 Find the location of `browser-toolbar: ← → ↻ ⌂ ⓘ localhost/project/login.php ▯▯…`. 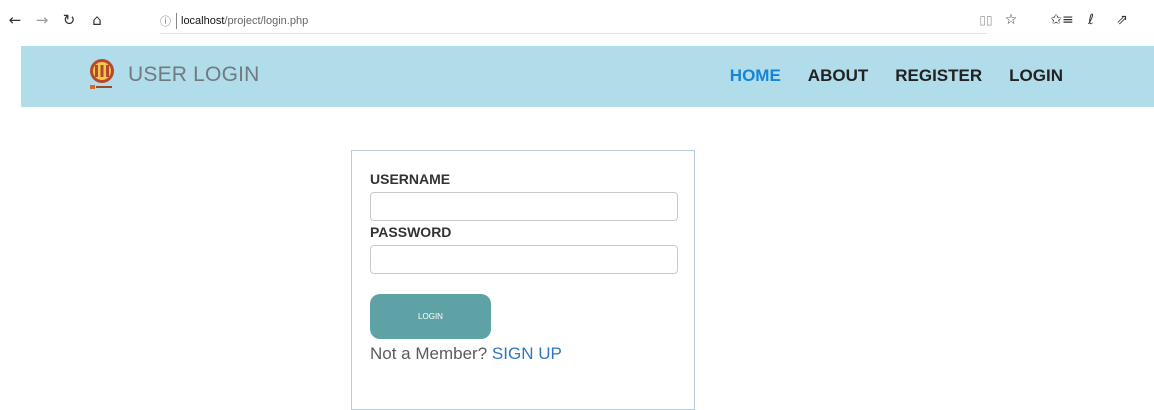

browser-toolbar: ← → ↻ ⌂ ⓘ localhost/project/login.php ▯▯… is located at coordinates (577, 20).